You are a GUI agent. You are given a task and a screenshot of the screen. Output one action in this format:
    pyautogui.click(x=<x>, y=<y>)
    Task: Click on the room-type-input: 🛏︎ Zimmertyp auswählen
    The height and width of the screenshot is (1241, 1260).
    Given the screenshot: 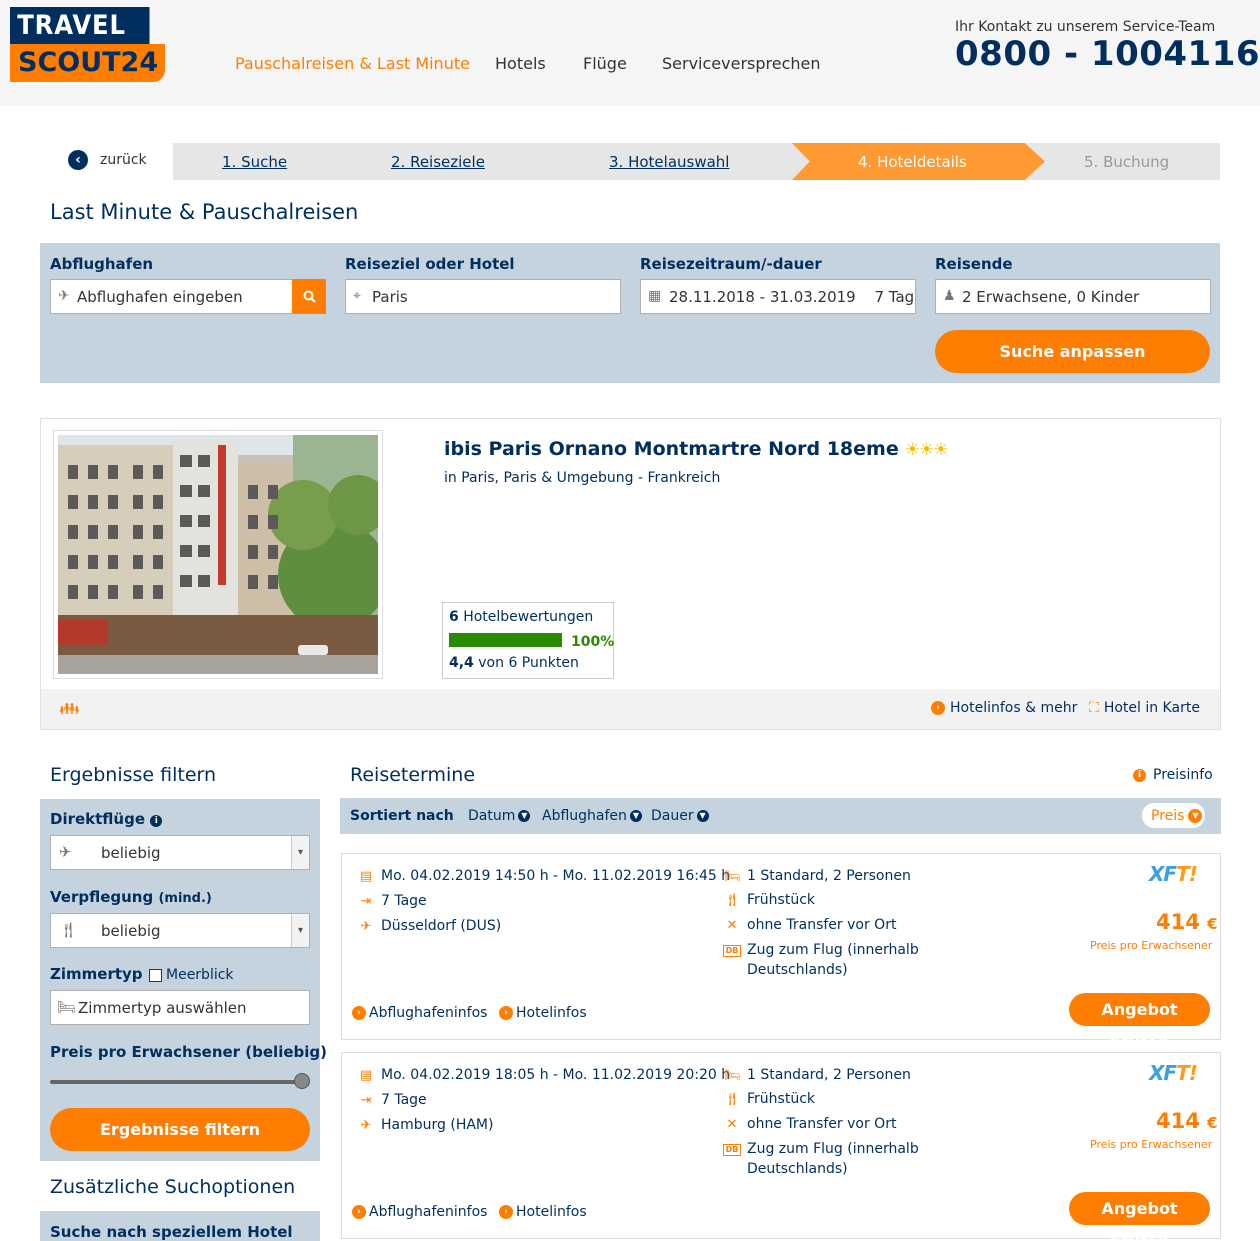 What is the action you would take?
    pyautogui.click(x=180, y=1007)
    